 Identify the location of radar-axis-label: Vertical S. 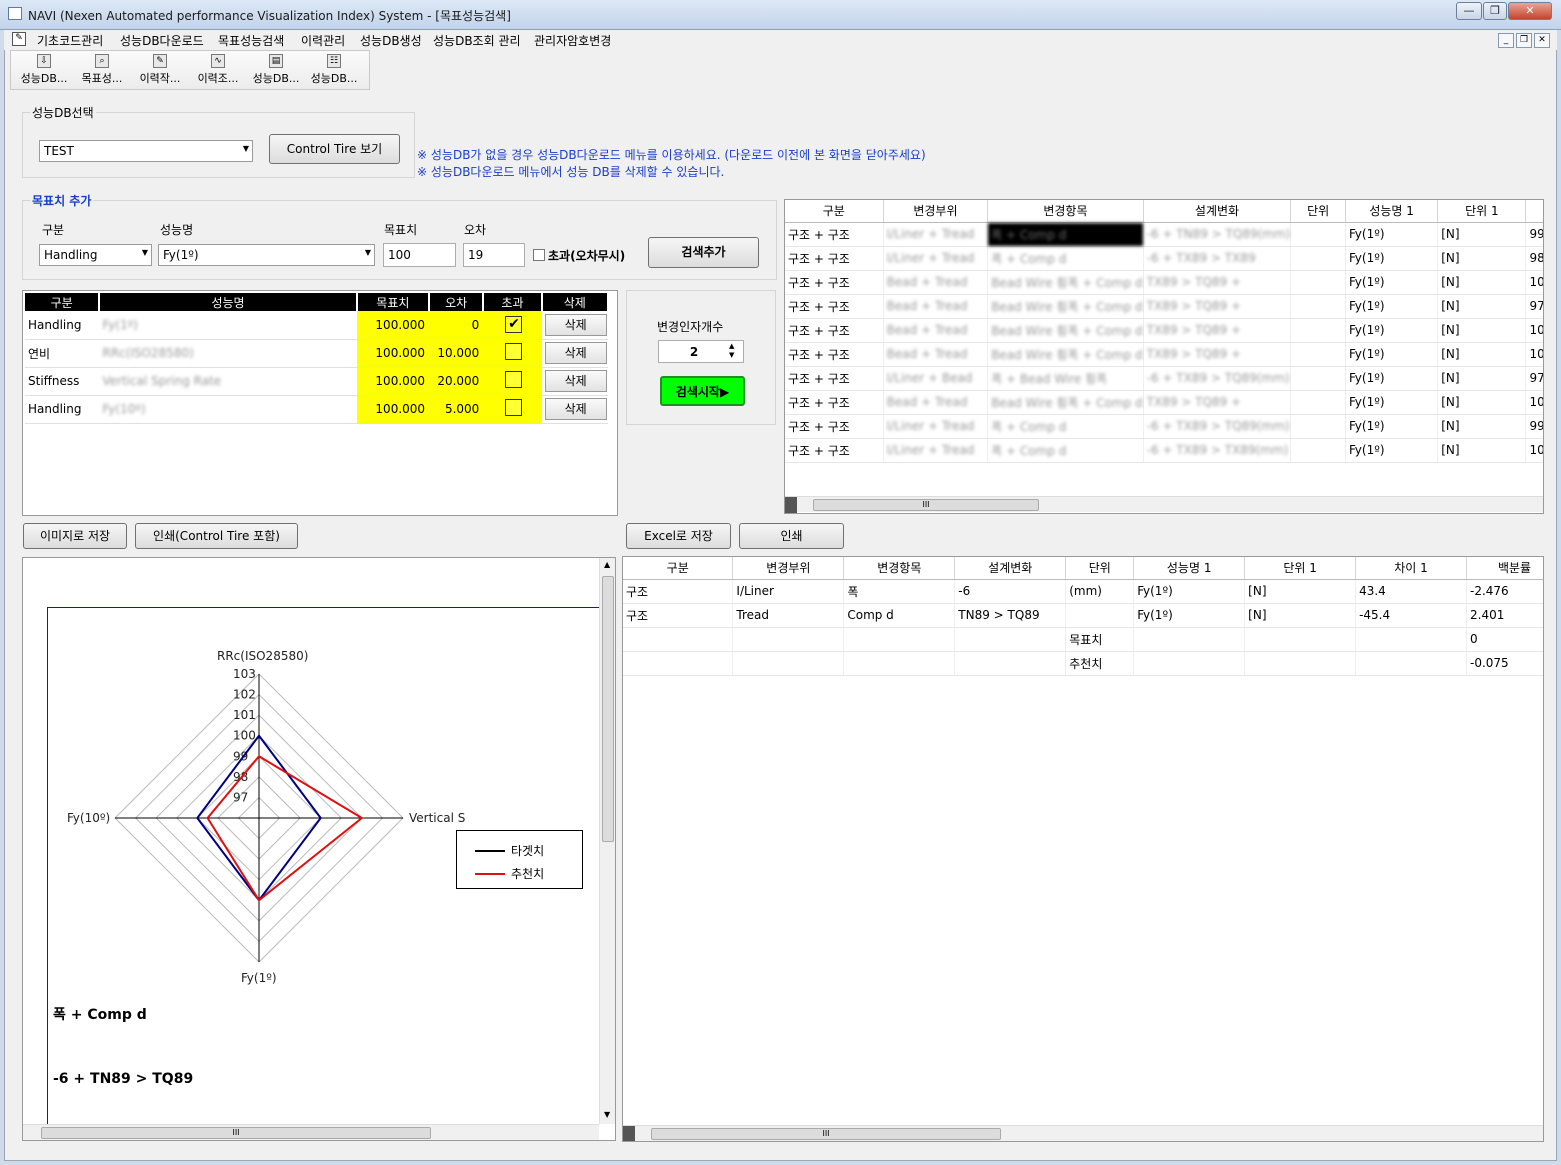
(437, 818).